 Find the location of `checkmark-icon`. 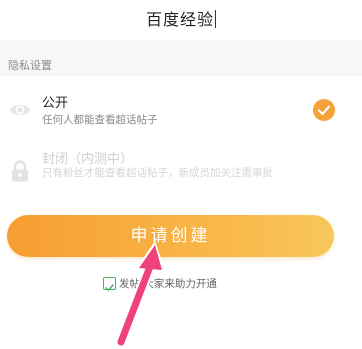

checkmark-icon is located at coordinates (324, 110).